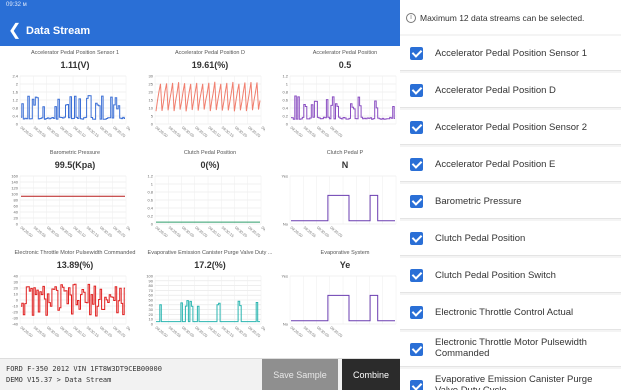 This screenshot has width=621, height=390. I want to click on stream-list-item-label: Accelerator Pedal Position Sensor 2, so click(511, 127).